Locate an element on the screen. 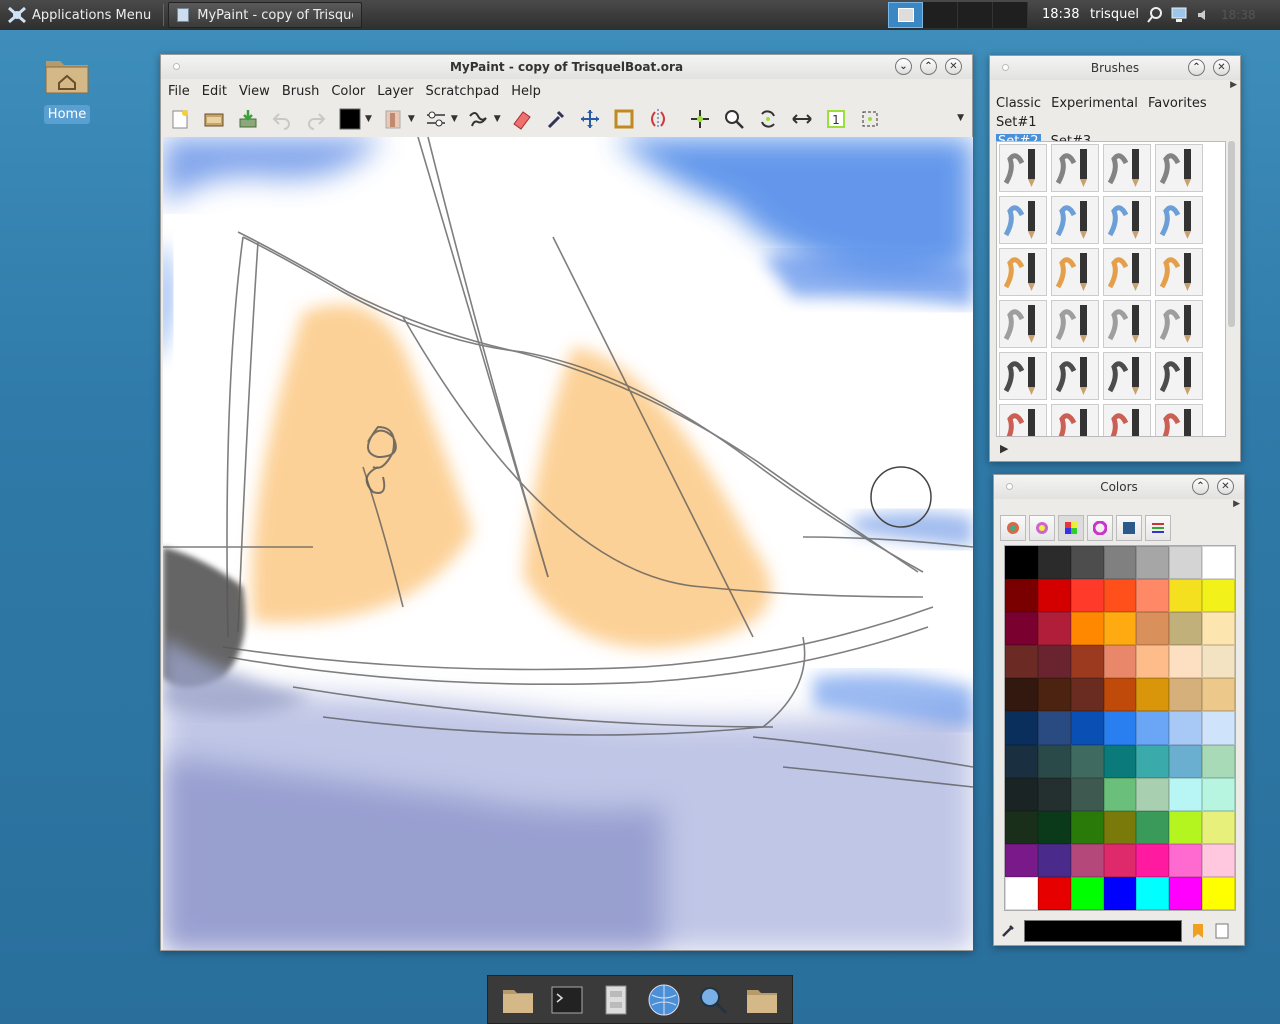 This screenshot has height=1024, width=1280. colors-maximize-button: ⌃ is located at coordinates (1200, 486).